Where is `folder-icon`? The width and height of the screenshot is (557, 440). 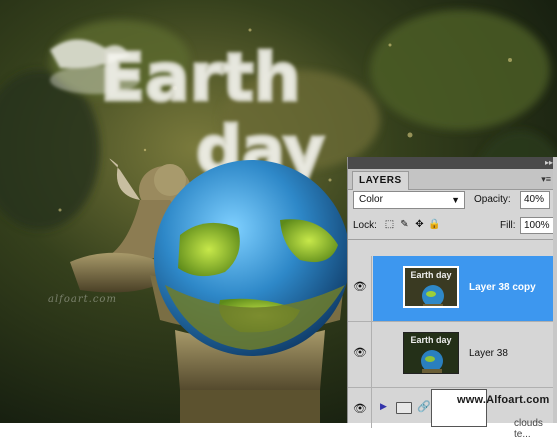 folder-icon is located at coordinates (404, 408).